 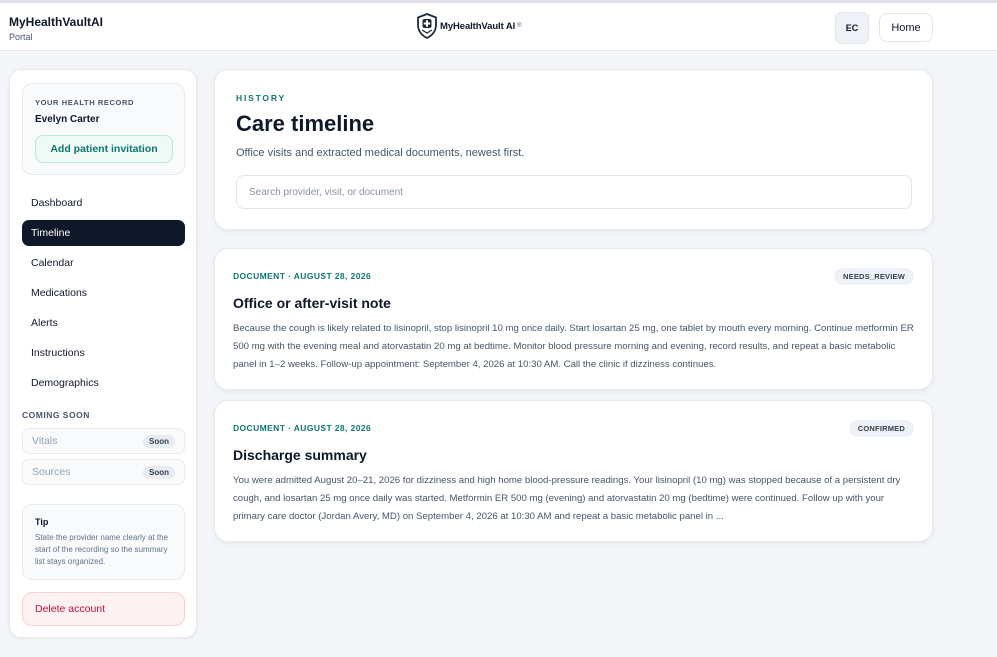 I want to click on patient-name: Evelyn Carter, so click(x=67, y=119).